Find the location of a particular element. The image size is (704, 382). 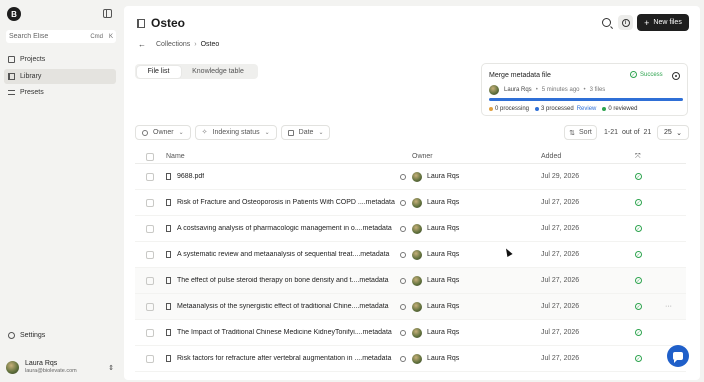

per-page-select: 25 ⌄ is located at coordinates (673, 132).